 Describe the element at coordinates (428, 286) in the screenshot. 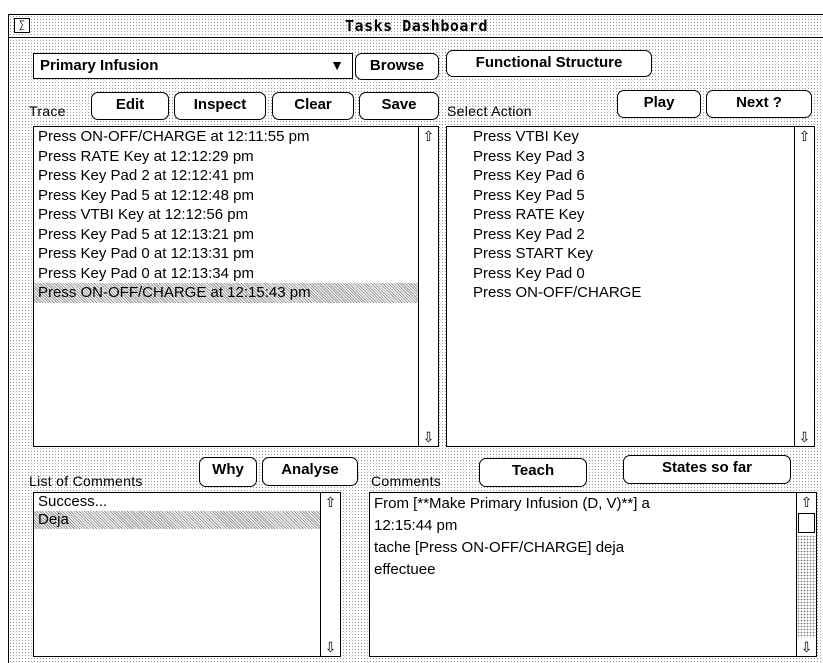

I see `trace-scrollbar: ⇧ ⇩` at that location.